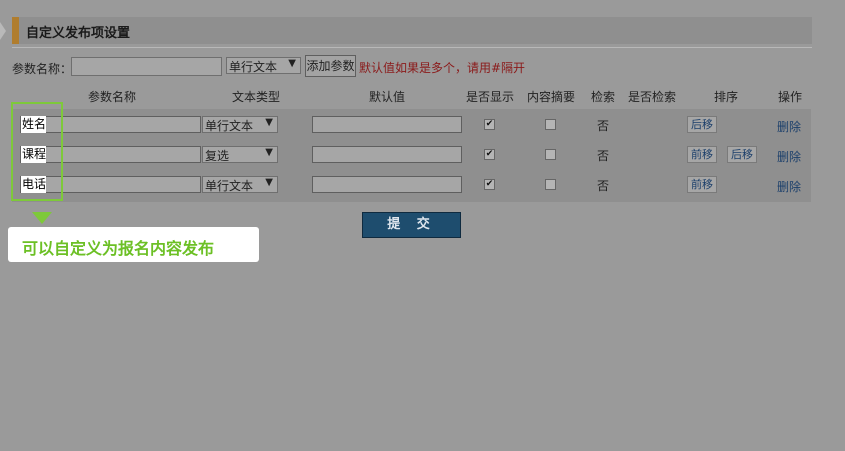  Describe the element at coordinates (3, 31) in the screenshot. I see `header-arrow-icon` at that location.